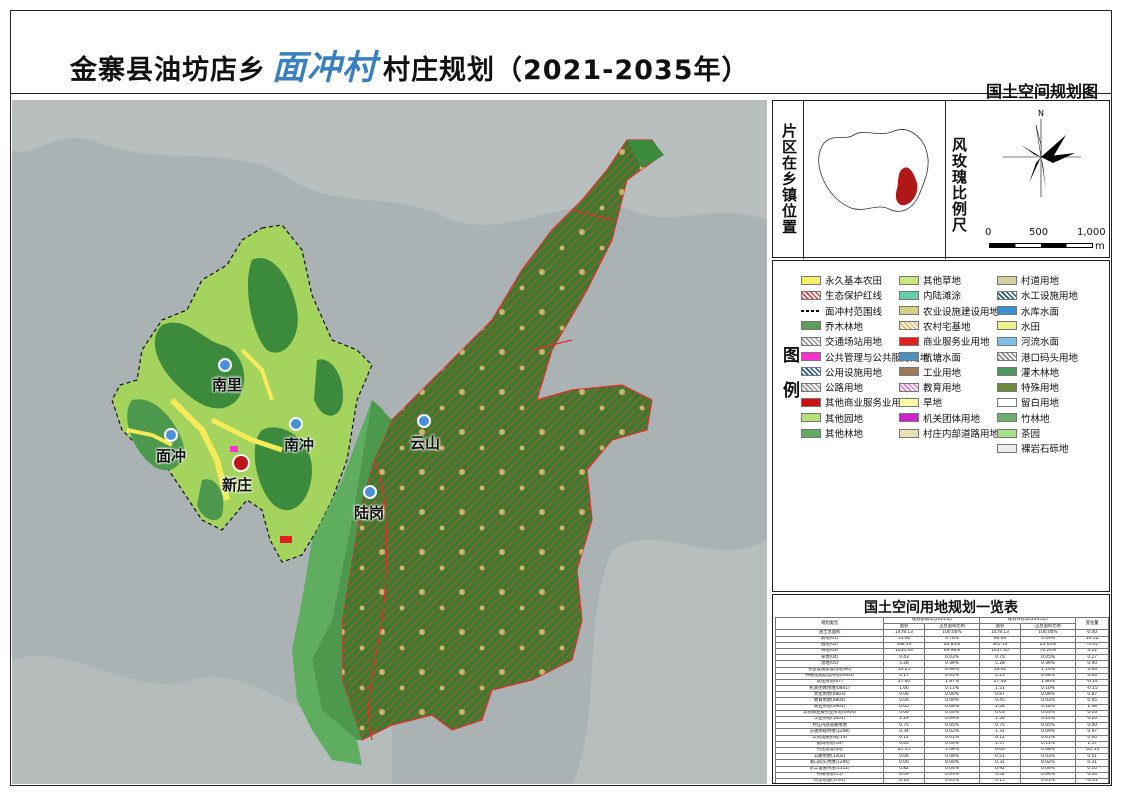 The width and height of the screenshot is (1122, 794). Describe the element at coordinates (930, 280) in the screenshot. I see `legend-item: 其他草地` at that location.